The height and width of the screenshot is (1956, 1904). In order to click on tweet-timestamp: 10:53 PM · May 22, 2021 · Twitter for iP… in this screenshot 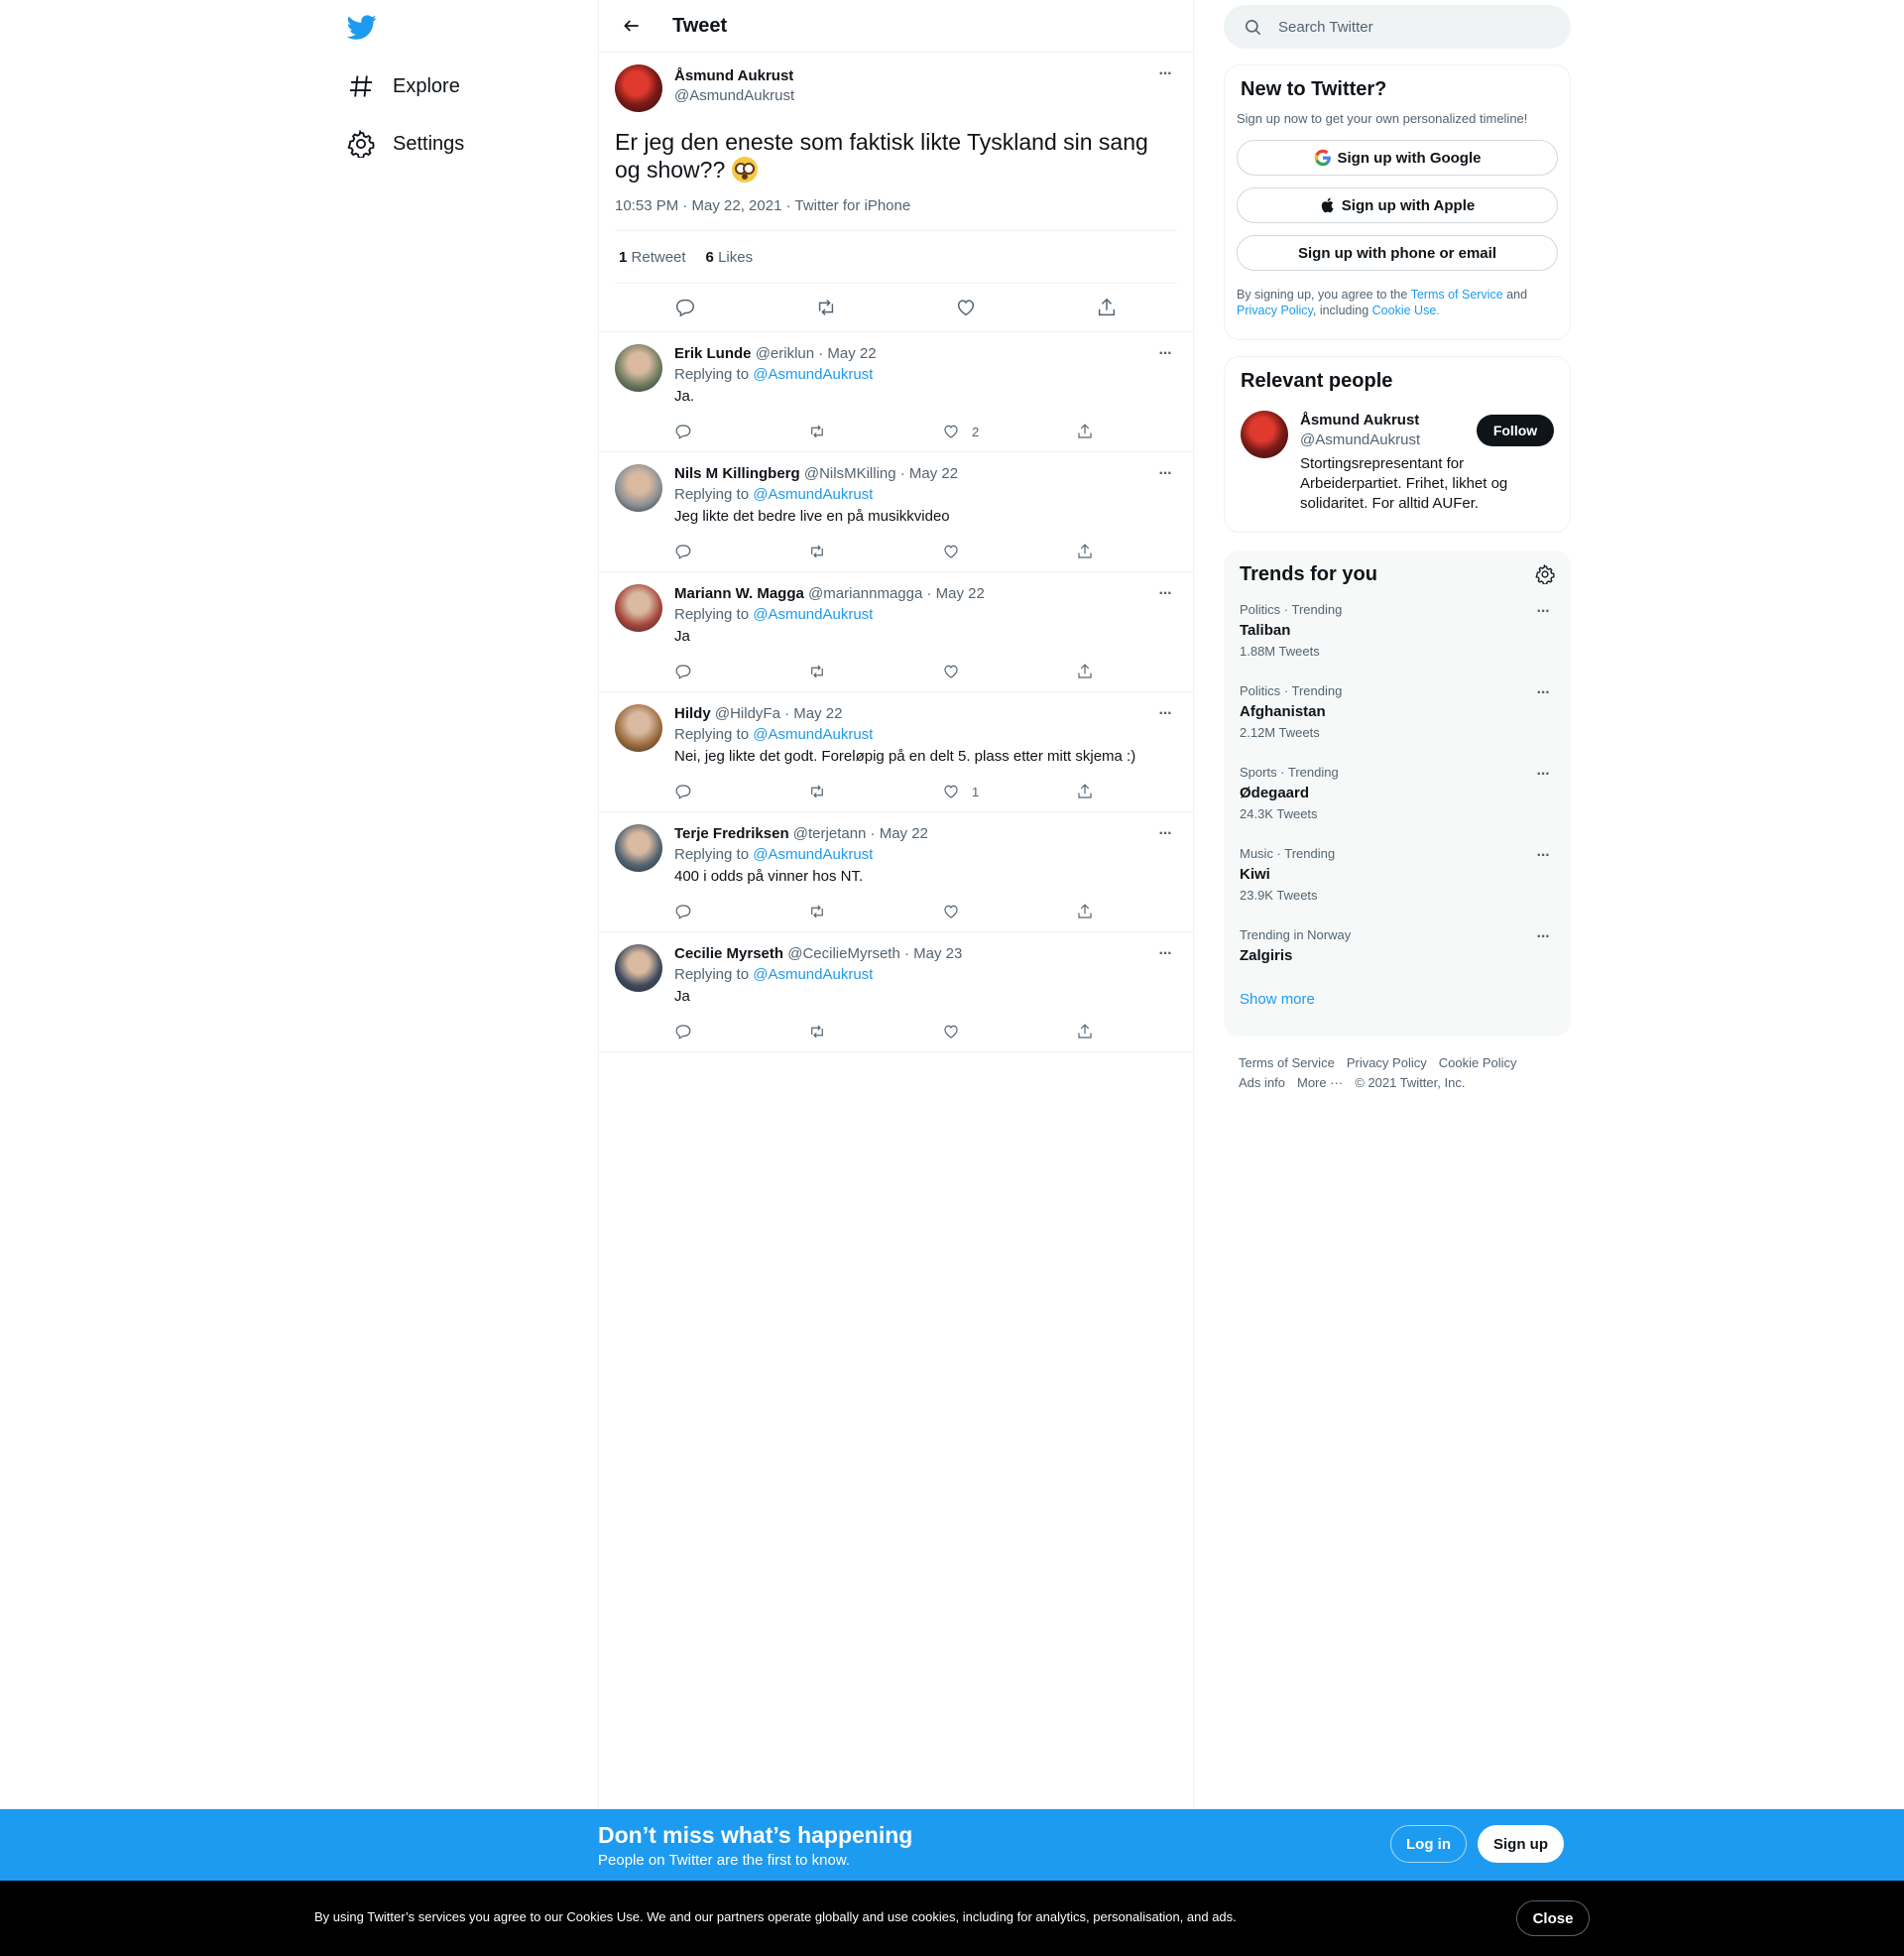, I will do `click(896, 214)`.